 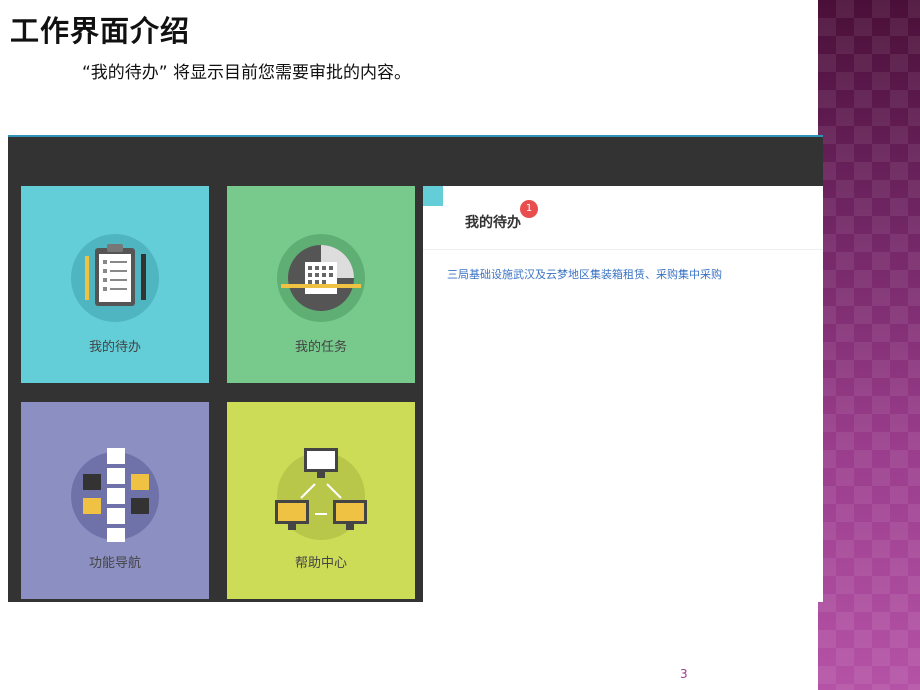 I want to click on slide-title: 工作界面介绍, so click(x=100, y=31).